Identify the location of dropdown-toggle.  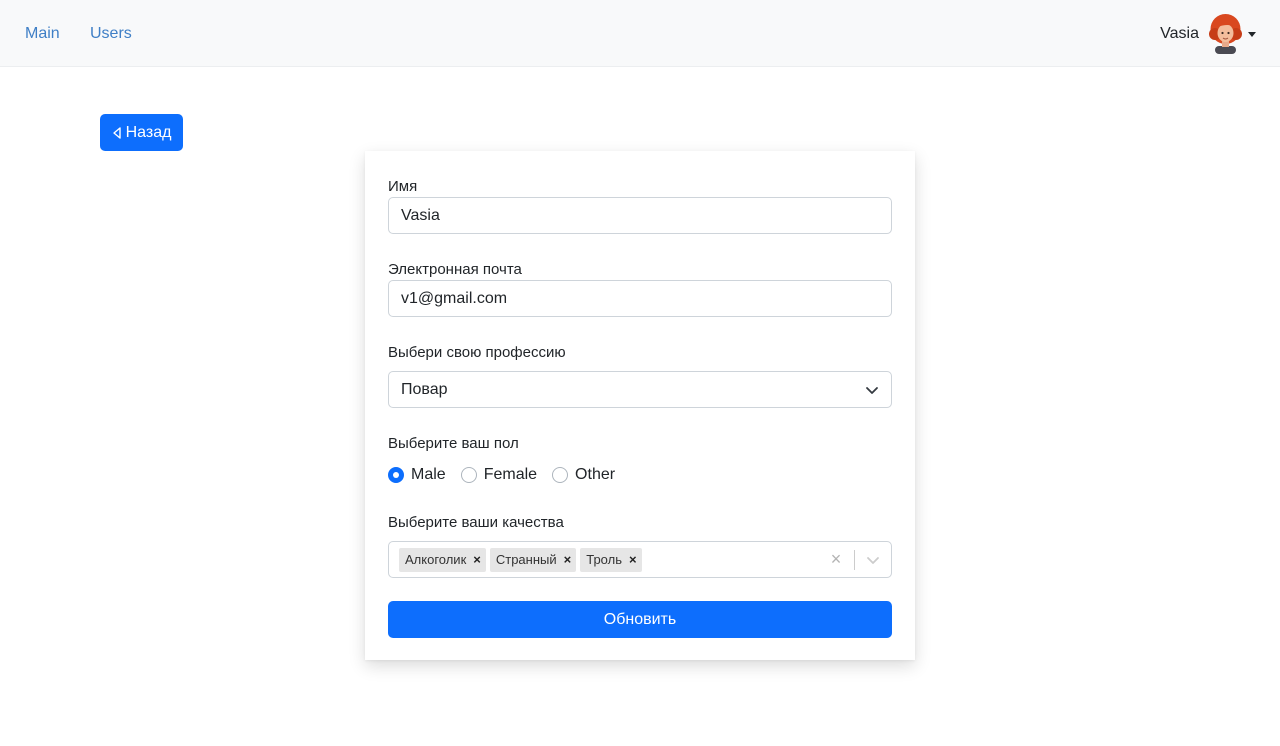
(873, 560).